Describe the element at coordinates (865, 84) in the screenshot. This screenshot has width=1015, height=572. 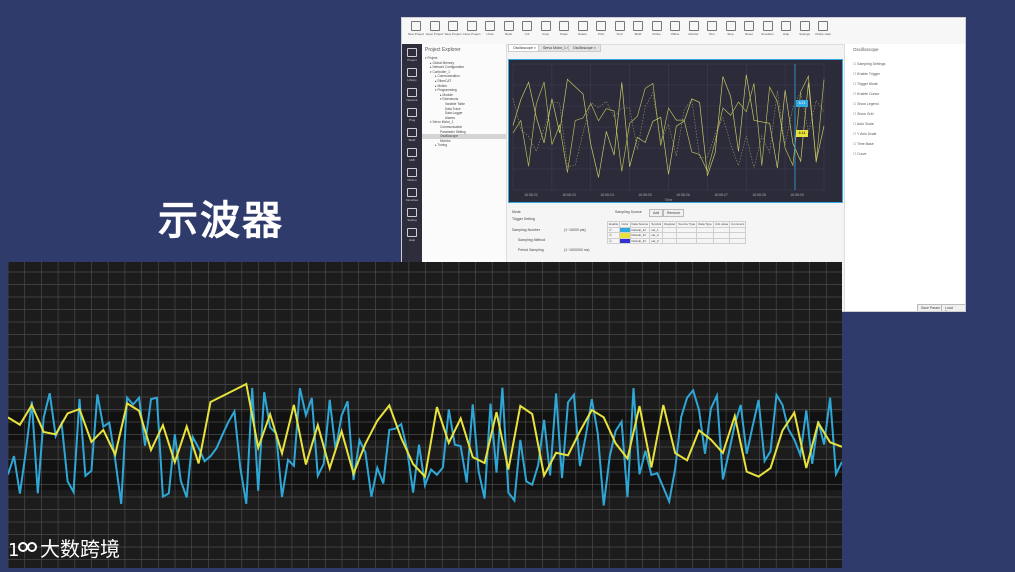
I see `property-item: ☐ Trigger Mode` at that location.